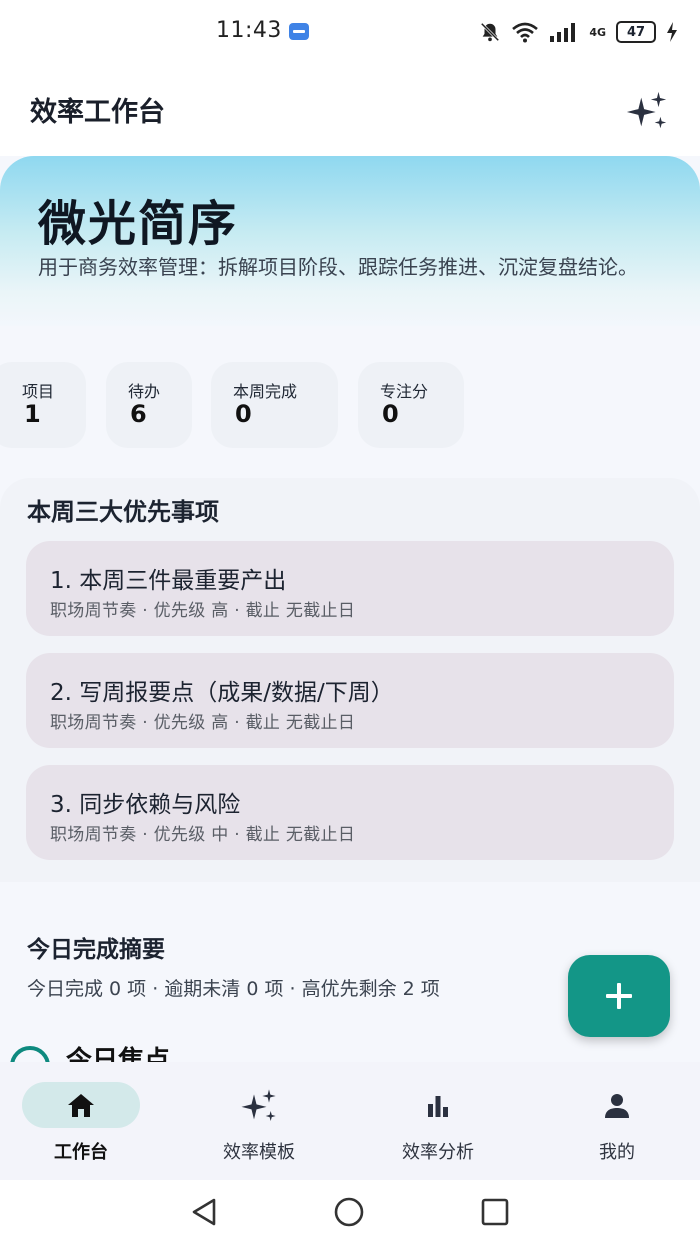 Image resolution: width=700 pixels, height=1244 pixels. Describe the element at coordinates (204, 1212) in the screenshot. I see `back-icon` at that location.